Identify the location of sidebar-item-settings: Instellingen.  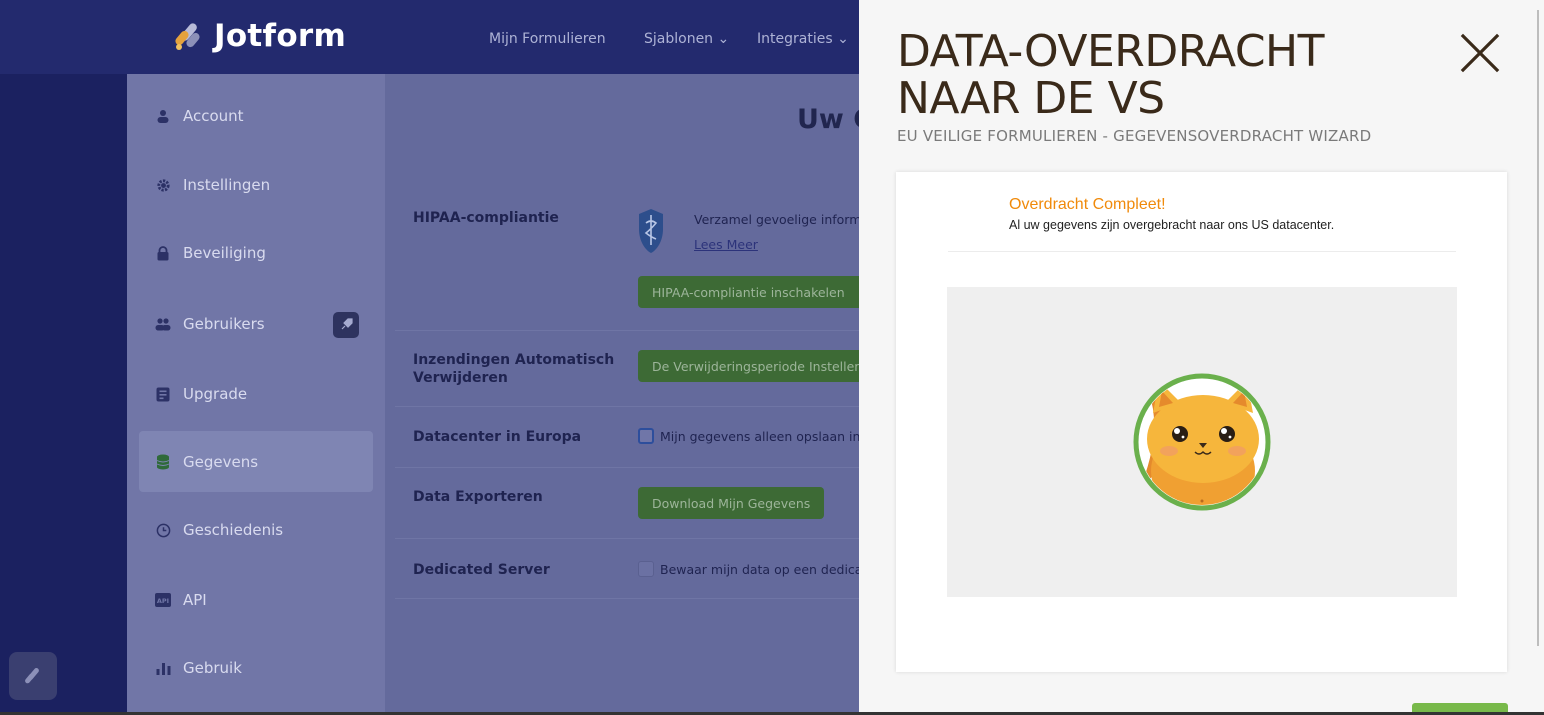
(212, 185).